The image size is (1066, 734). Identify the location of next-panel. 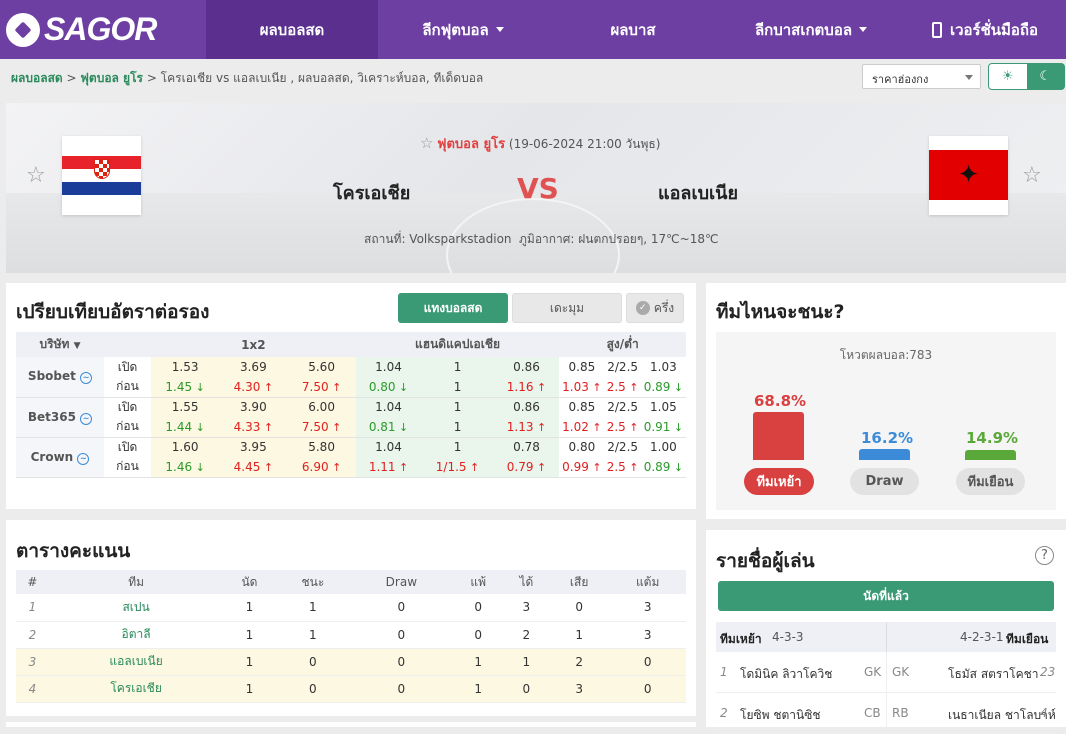
(351, 724).